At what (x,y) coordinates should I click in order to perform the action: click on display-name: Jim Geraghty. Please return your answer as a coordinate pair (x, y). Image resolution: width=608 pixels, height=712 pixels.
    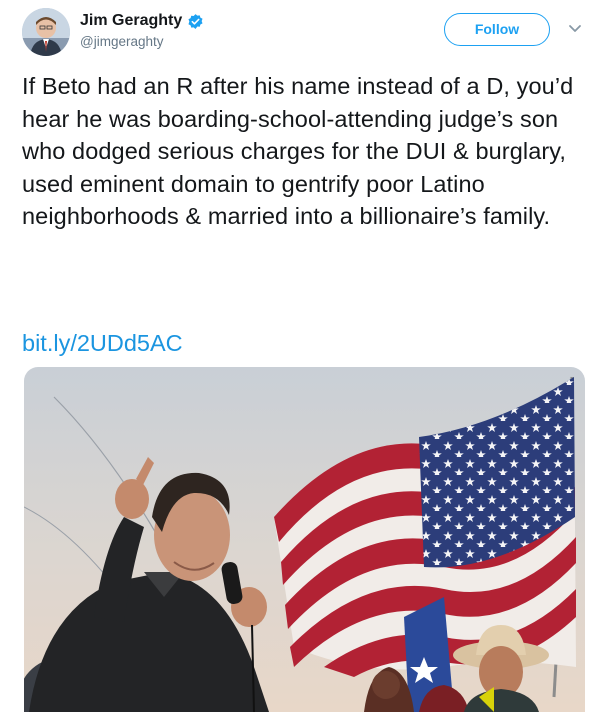
    Looking at the image, I should click on (131, 21).